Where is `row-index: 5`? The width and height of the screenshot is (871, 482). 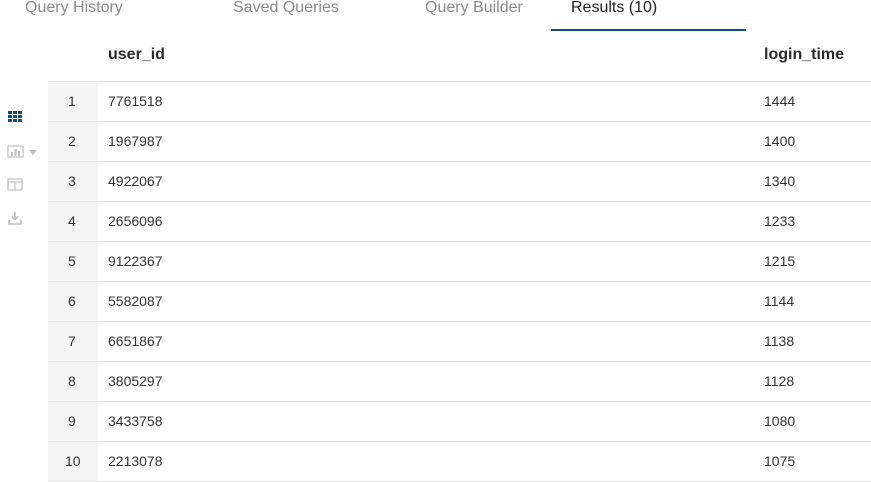
row-index: 5 is located at coordinates (72, 261).